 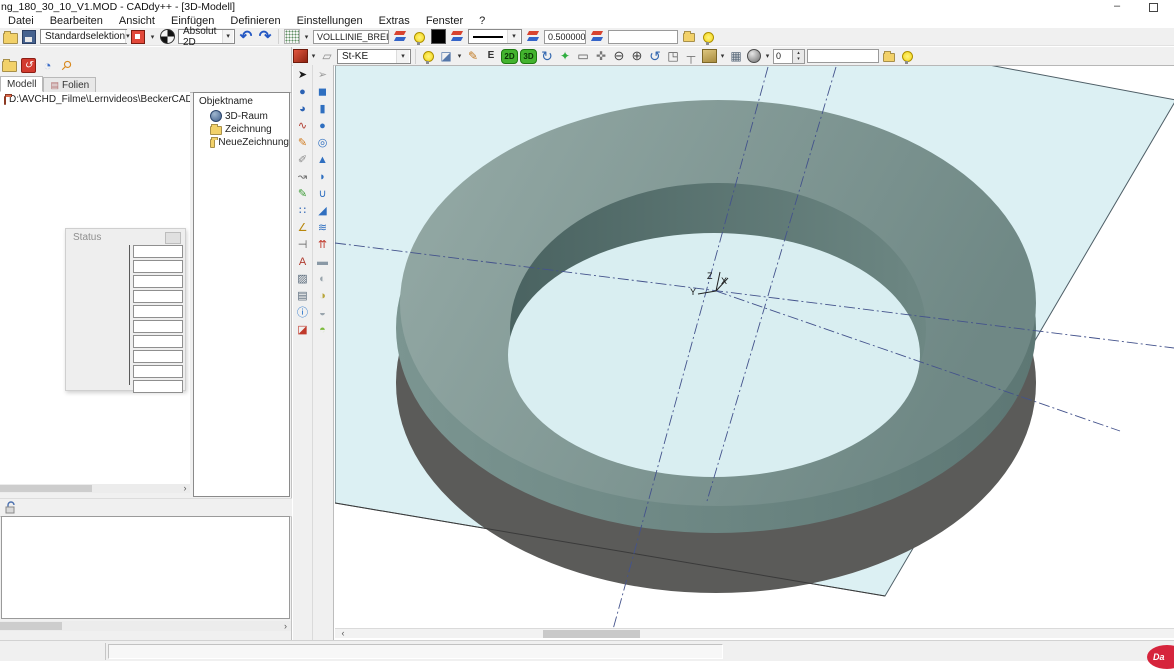 What do you see at coordinates (322, 313) in the screenshot?
I see `boolean-intersect-icon: ◒` at bounding box center [322, 313].